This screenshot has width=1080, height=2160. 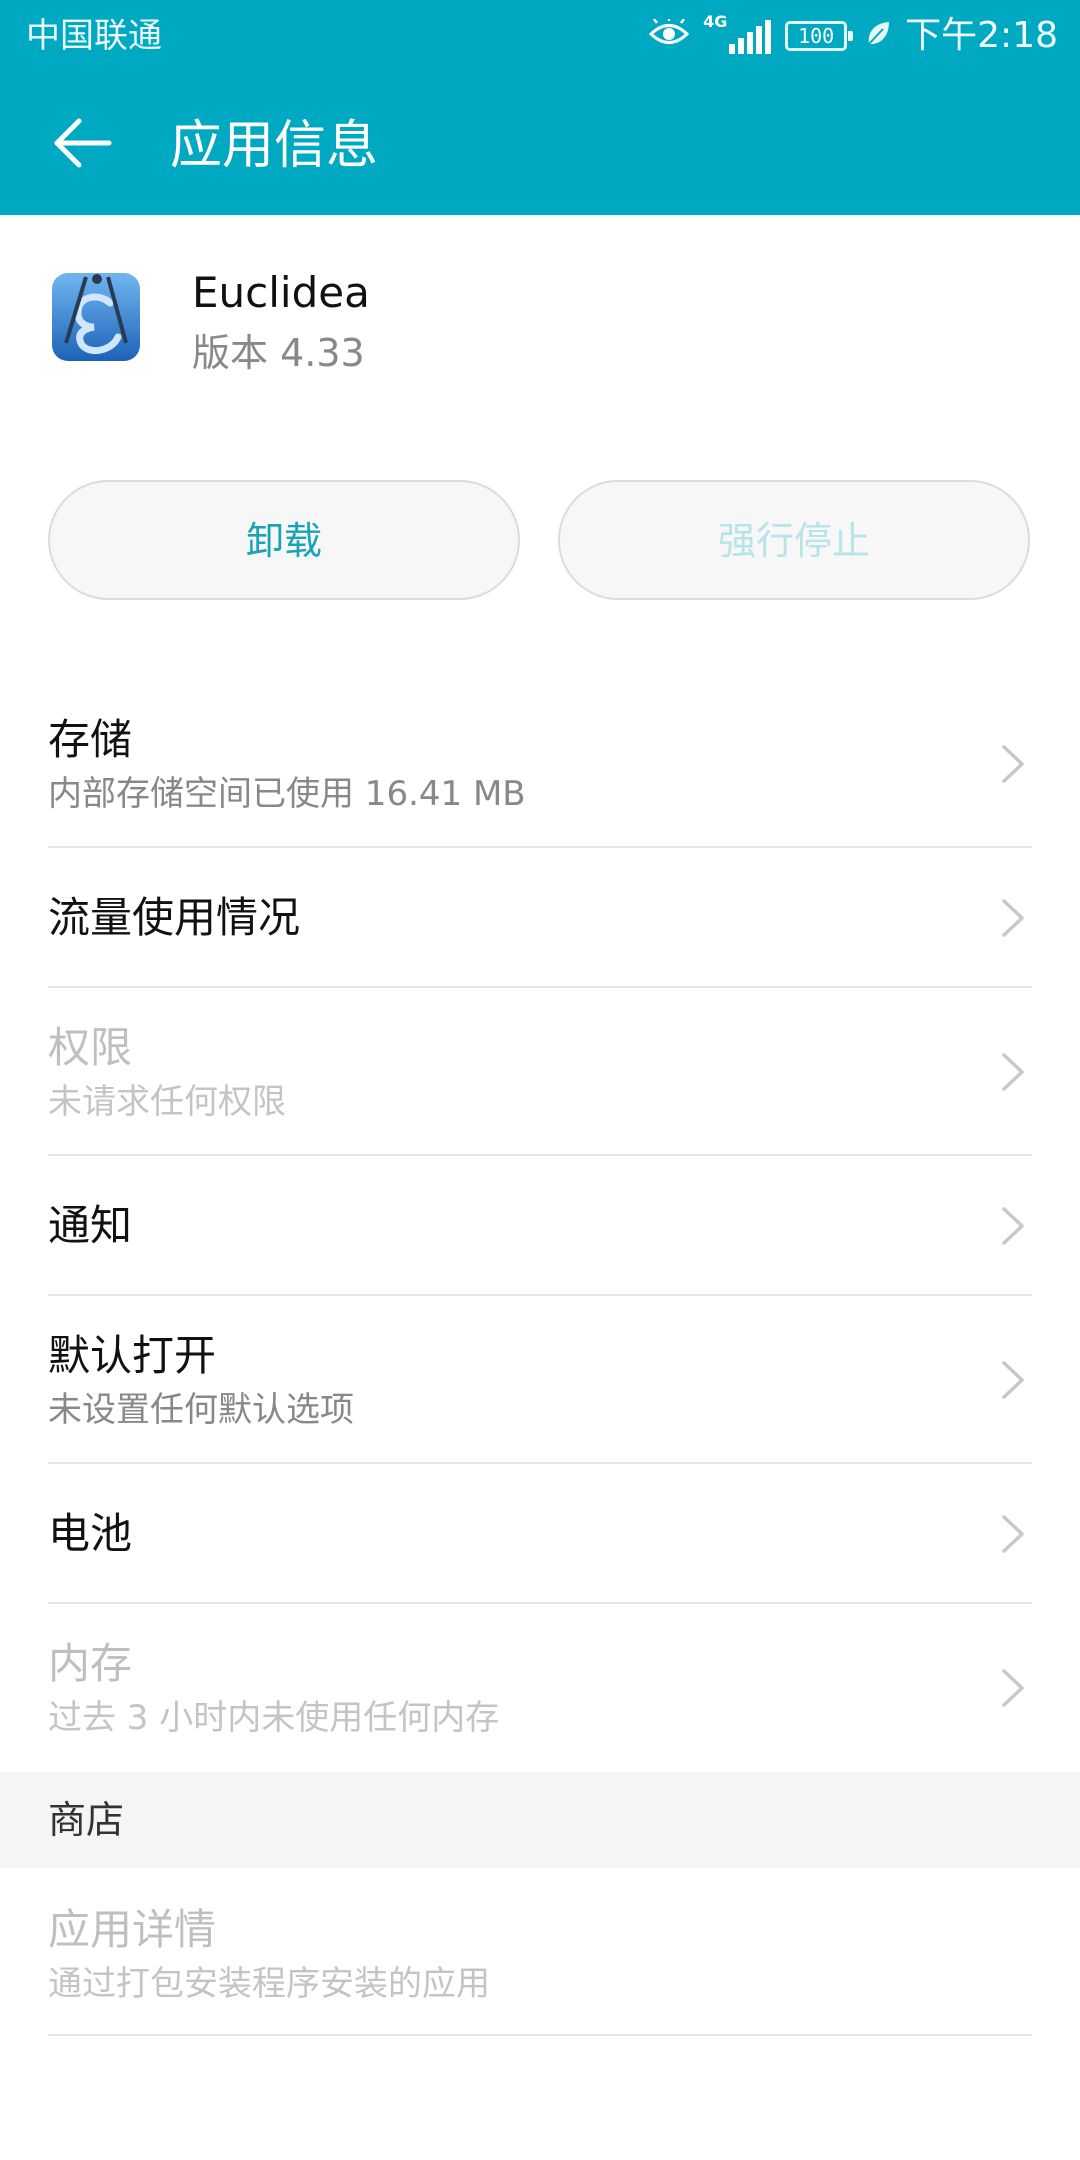 What do you see at coordinates (981, 35) in the screenshot?
I see `status-time: 下午2:18` at bounding box center [981, 35].